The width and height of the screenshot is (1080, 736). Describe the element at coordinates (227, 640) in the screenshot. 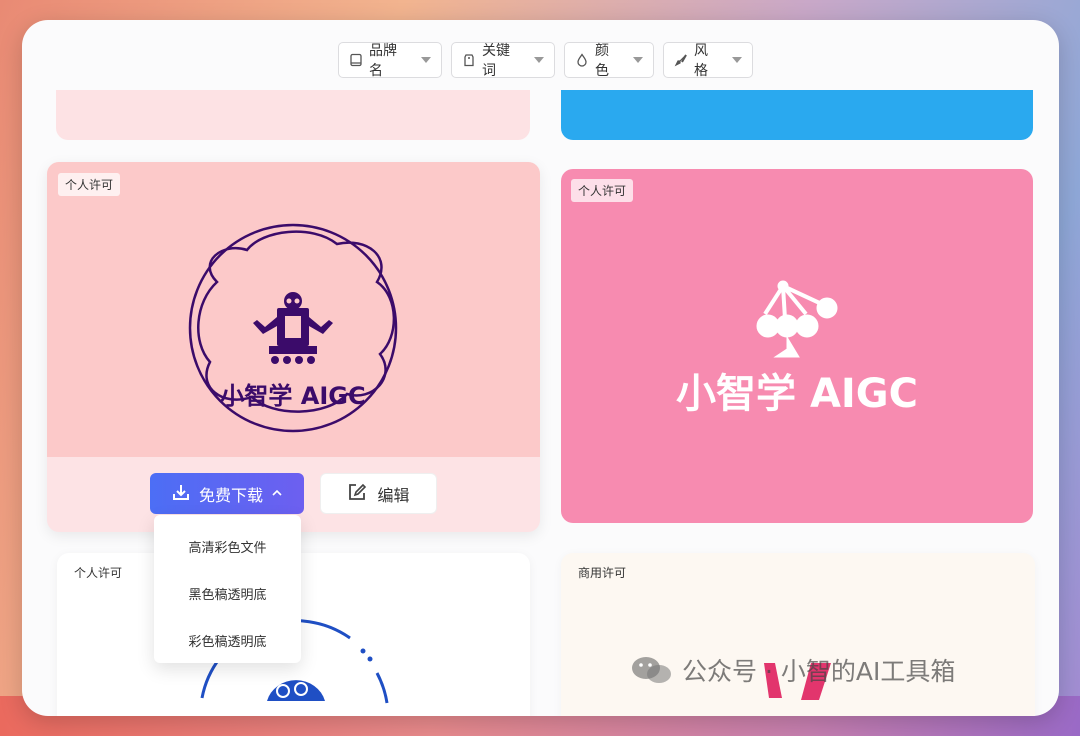

I see `menu-item-color-transparent: 彩色稿透明底` at that location.